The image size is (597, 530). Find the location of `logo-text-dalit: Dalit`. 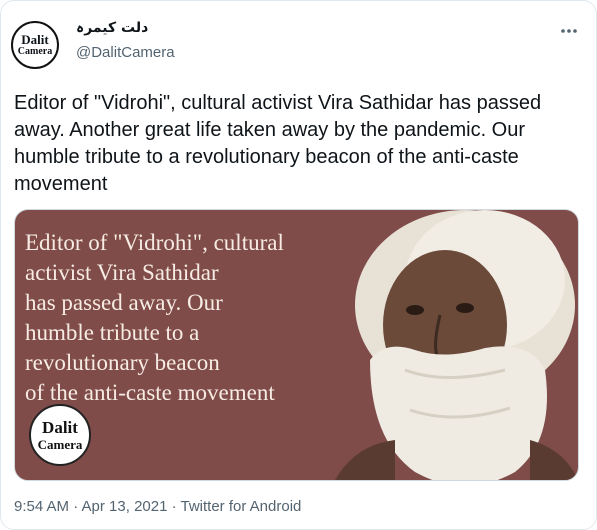

logo-text-dalit: Dalit is located at coordinates (60, 427).